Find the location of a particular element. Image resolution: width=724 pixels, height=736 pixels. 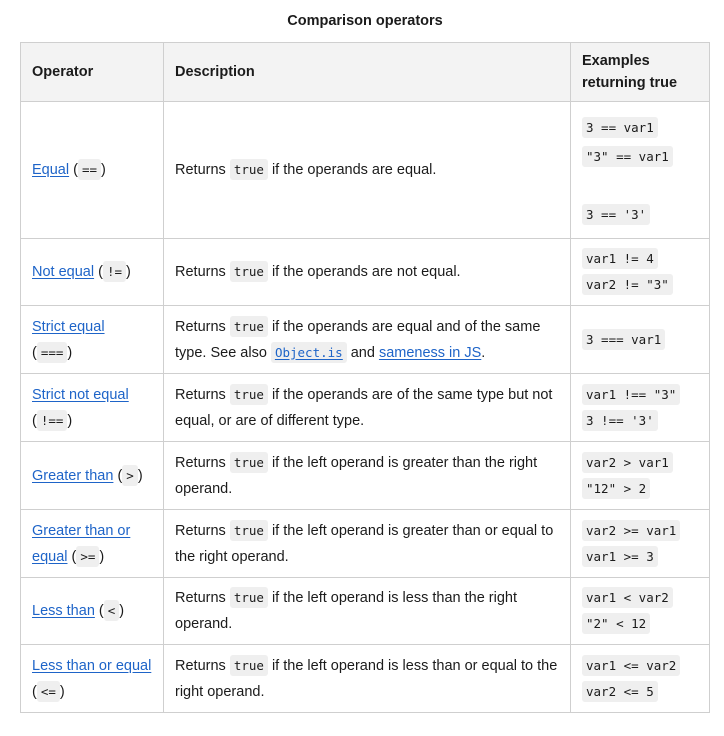

desc-text: if the operands are equal. is located at coordinates (354, 170).